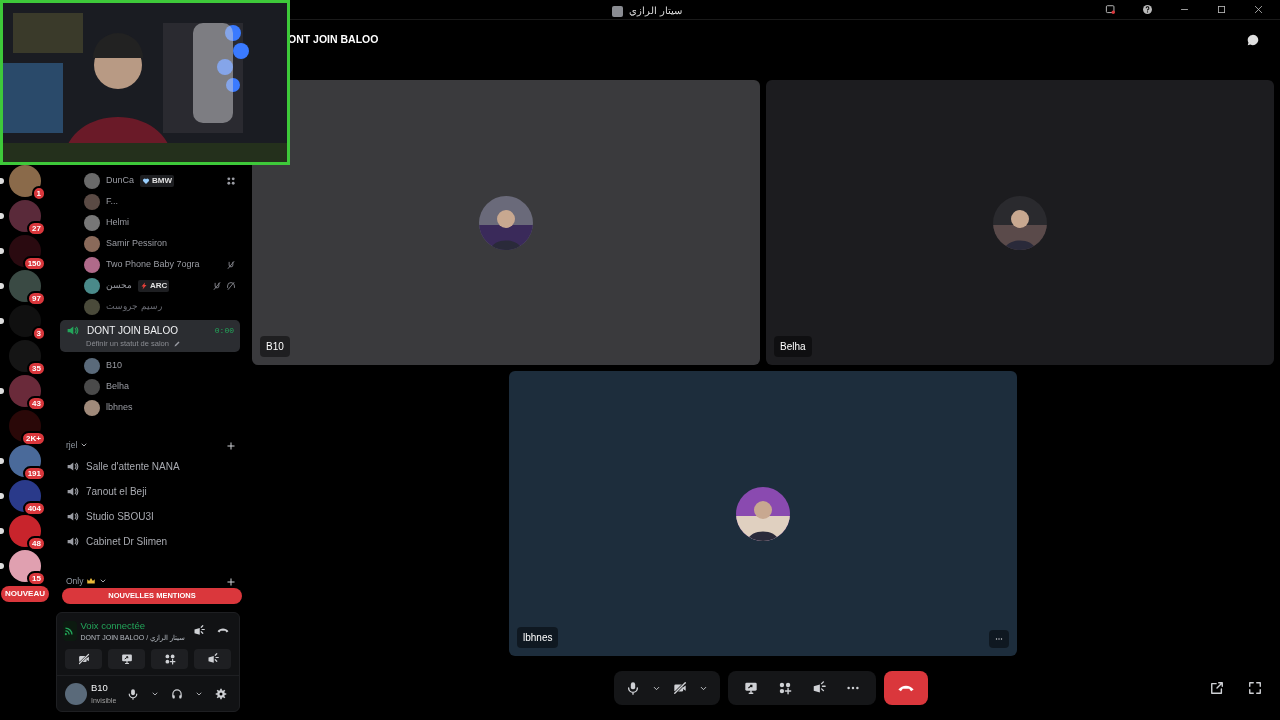  Describe the element at coordinates (100, 688) in the screenshot. I see `user-name: B10` at that location.